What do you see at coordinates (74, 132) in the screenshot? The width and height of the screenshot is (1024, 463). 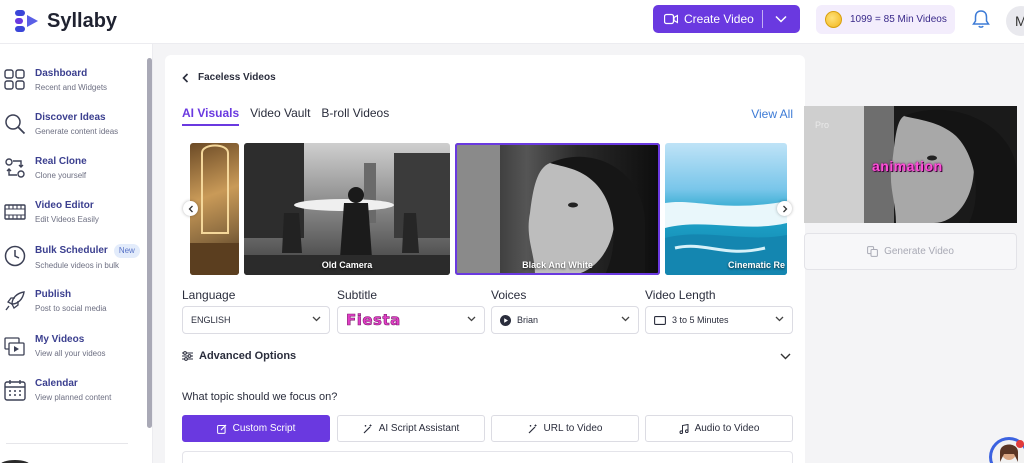 I see `sidebar-item-discover-ideas: Discover Ideas Generate content ideas` at bounding box center [74, 132].